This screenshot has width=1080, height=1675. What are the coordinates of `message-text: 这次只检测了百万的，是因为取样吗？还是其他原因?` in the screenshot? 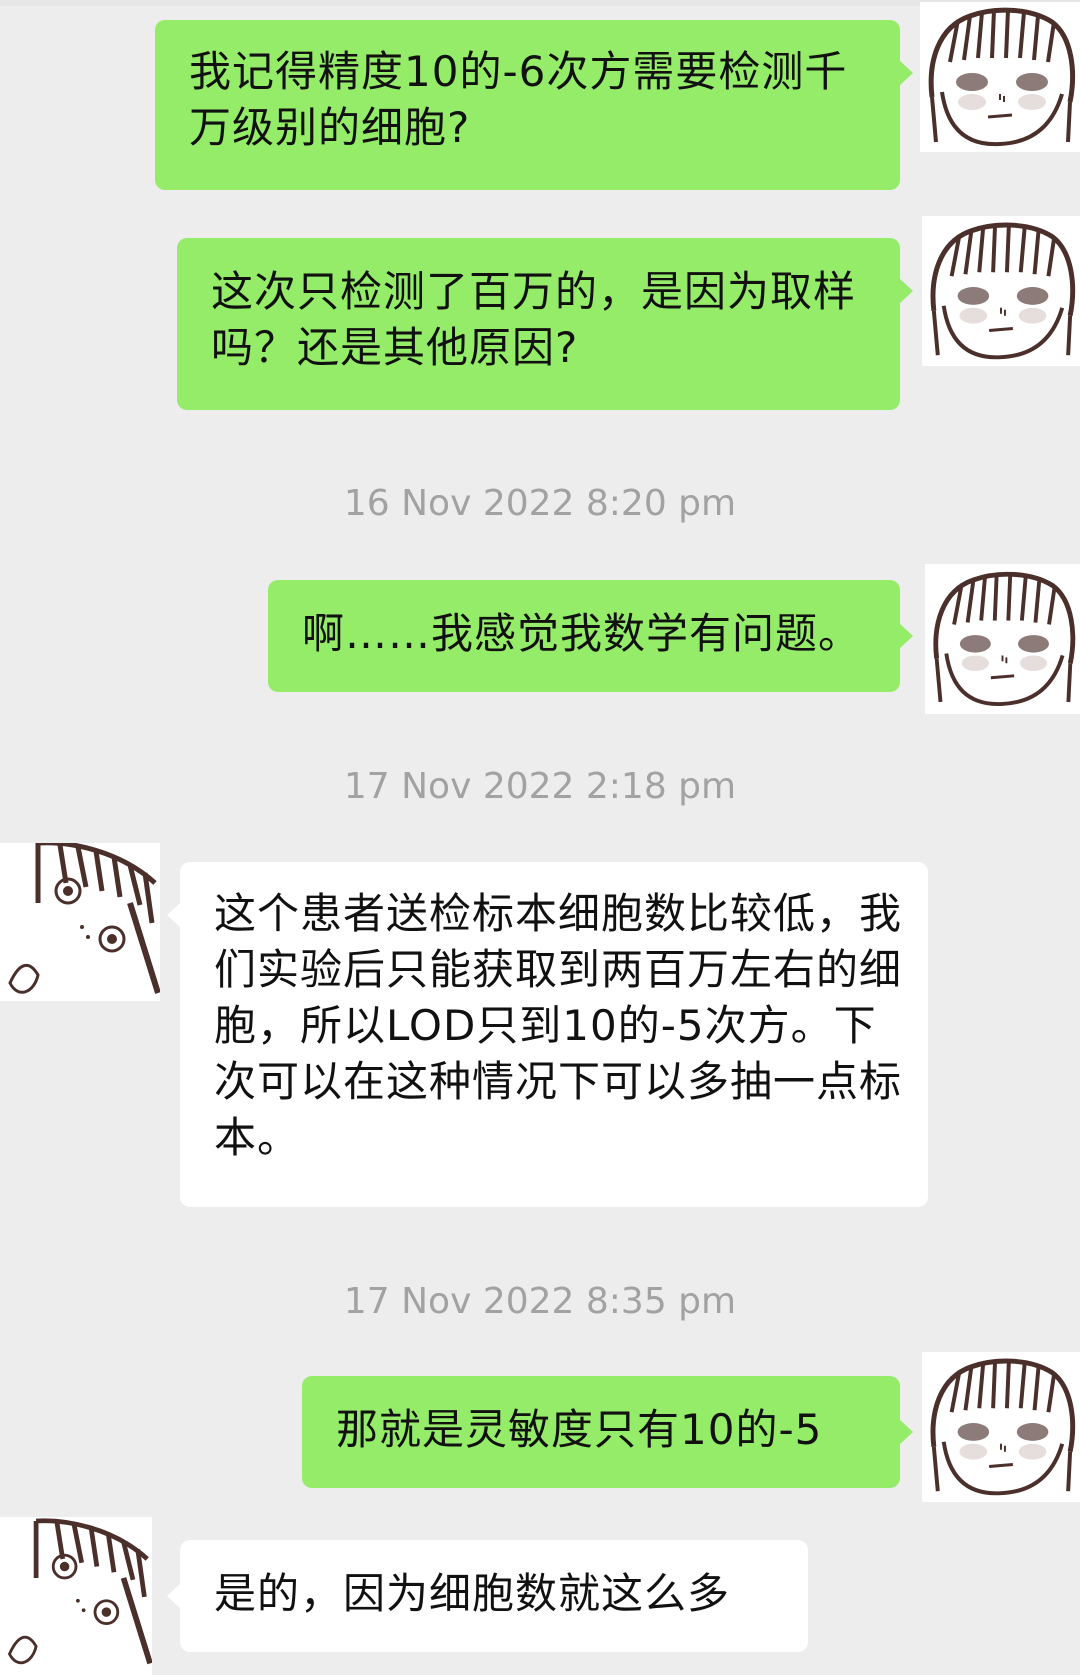 It's located at (534, 319).